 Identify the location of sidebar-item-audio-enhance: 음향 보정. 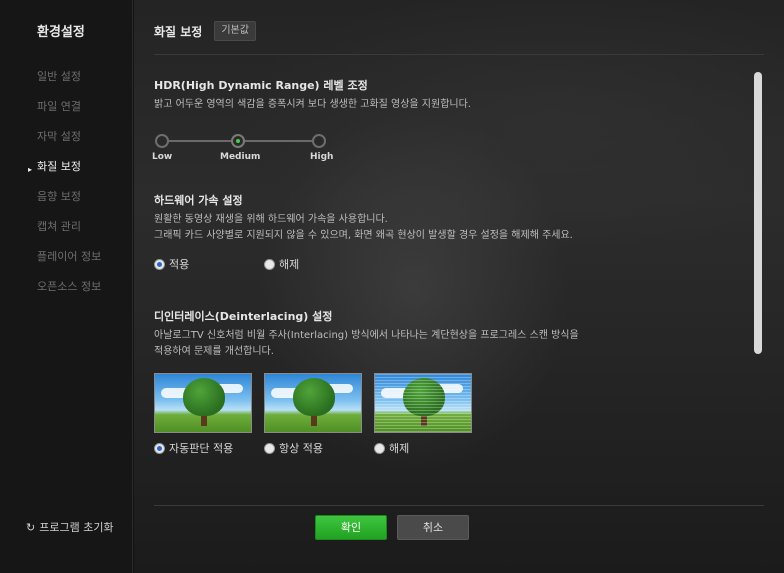
(66, 203).